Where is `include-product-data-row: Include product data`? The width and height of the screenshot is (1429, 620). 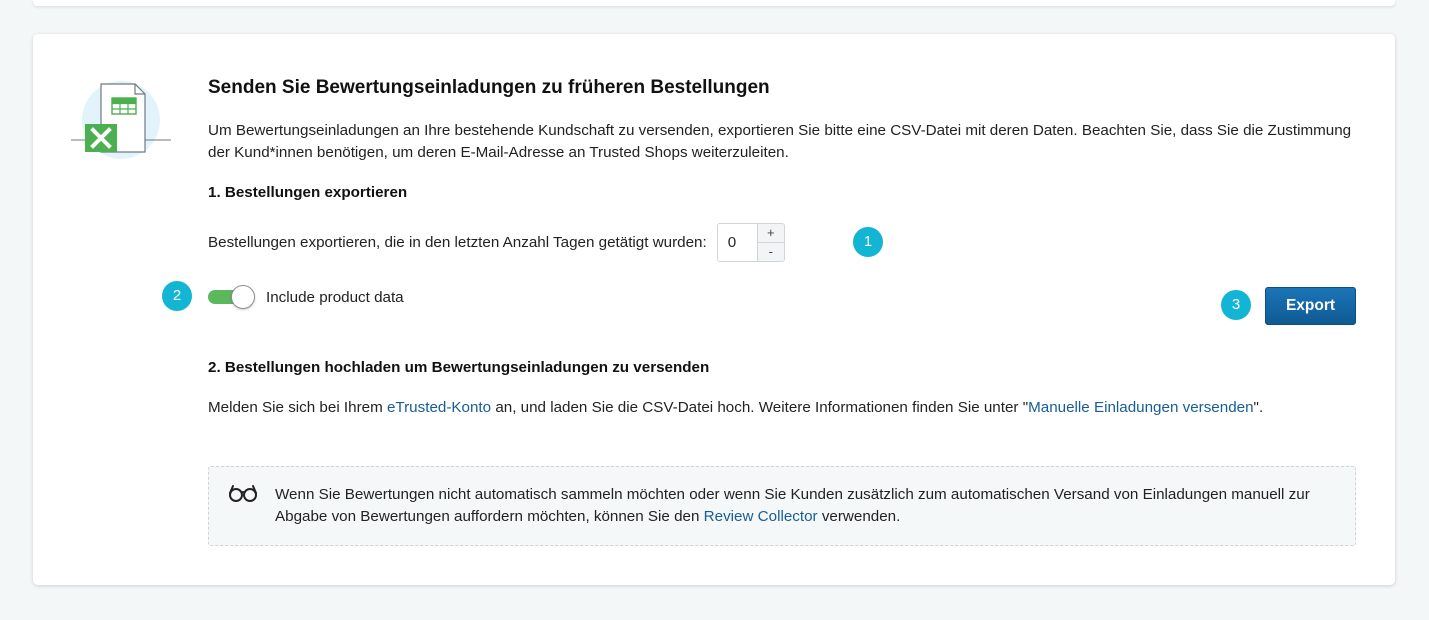
include-product-data-row: Include product data is located at coordinates (306, 297).